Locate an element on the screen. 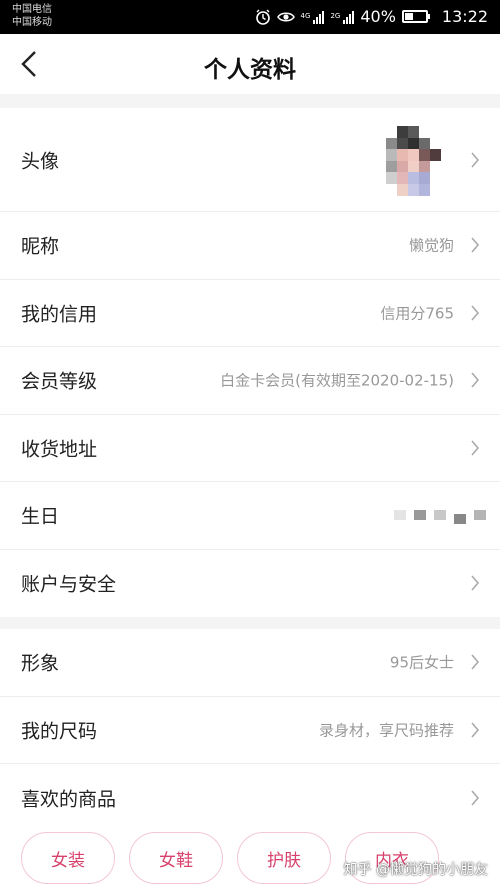 The image size is (500, 889). credit-row: 我的信用 信用分765 is located at coordinates (250, 313).